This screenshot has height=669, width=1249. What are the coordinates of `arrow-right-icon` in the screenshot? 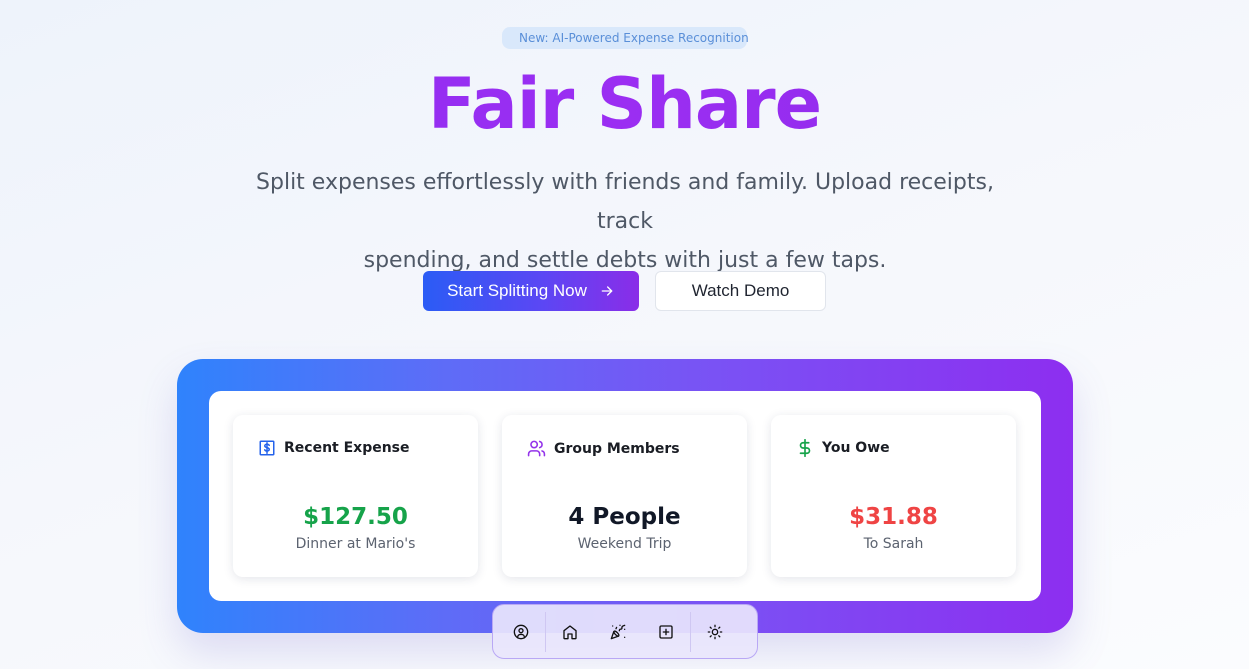 It's located at (607, 291).